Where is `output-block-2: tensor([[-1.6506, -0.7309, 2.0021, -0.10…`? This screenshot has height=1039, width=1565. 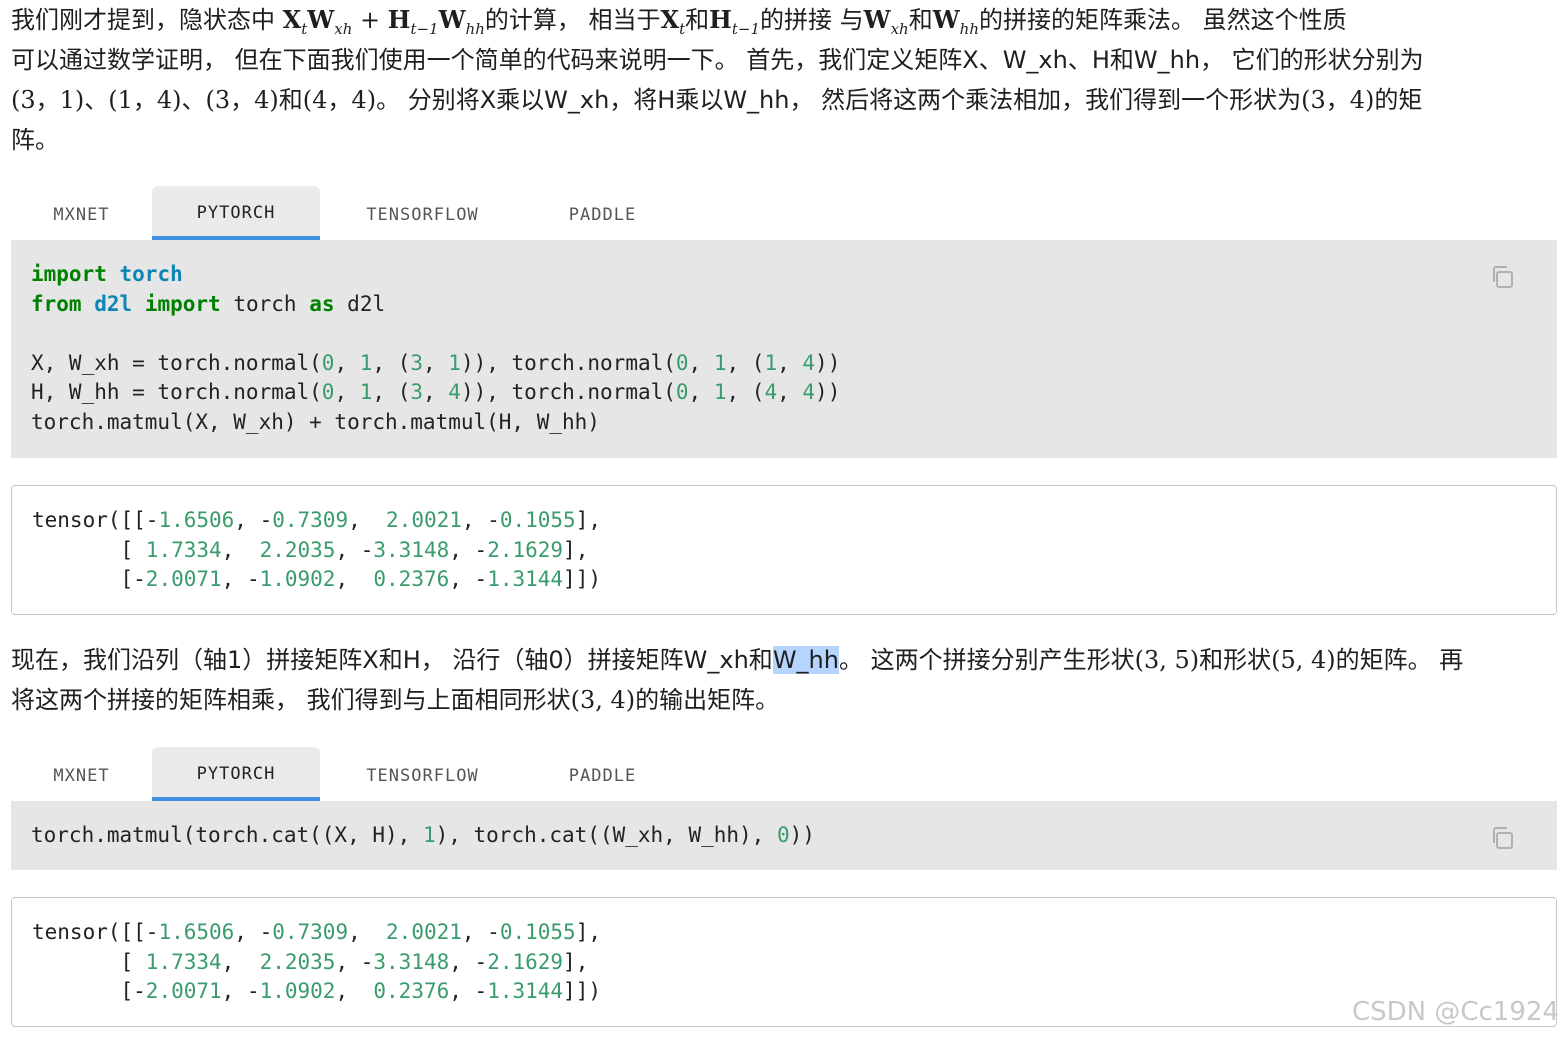 output-block-2: tensor([[-1.6506, -0.7309, 2.0021, -0.10… is located at coordinates (784, 962).